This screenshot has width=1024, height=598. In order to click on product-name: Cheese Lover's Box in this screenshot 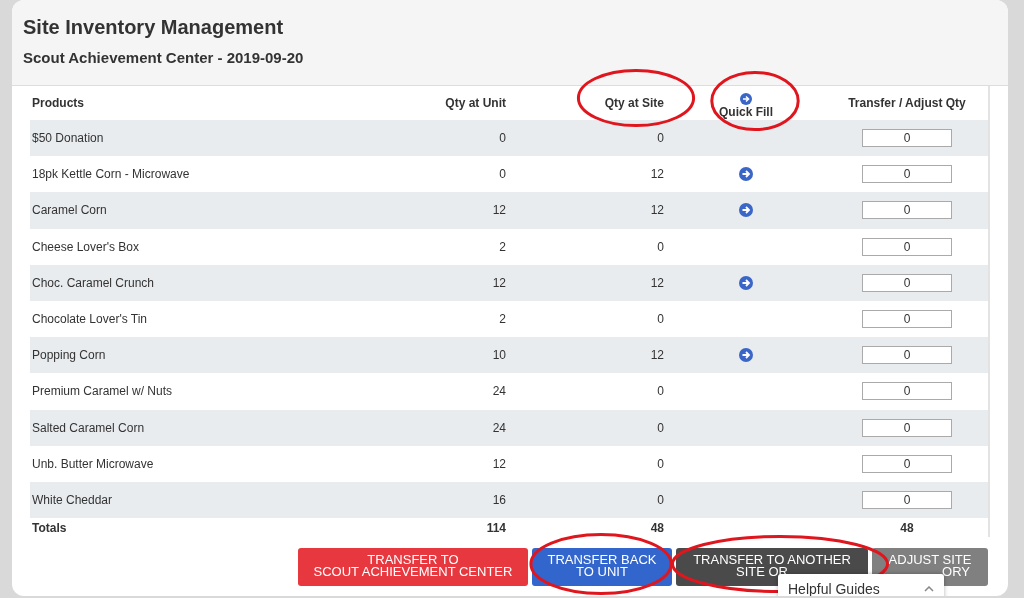, I will do `click(85, 246)`.